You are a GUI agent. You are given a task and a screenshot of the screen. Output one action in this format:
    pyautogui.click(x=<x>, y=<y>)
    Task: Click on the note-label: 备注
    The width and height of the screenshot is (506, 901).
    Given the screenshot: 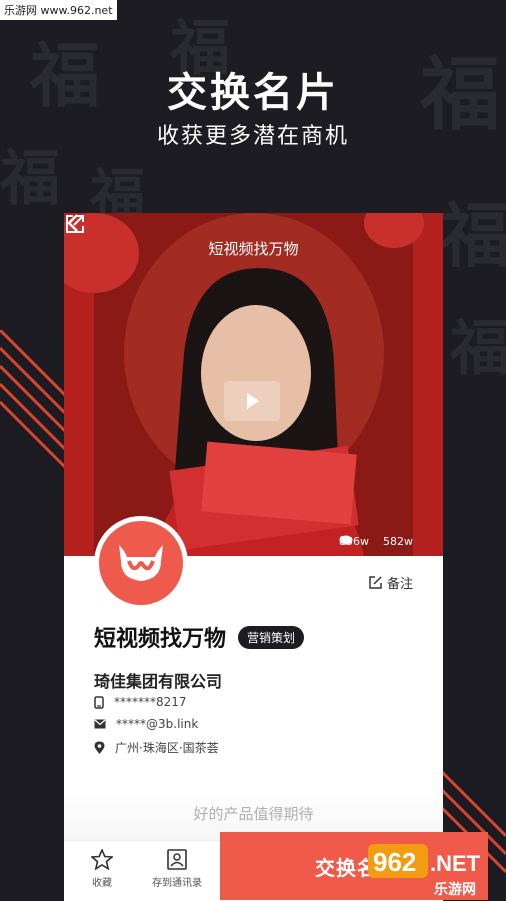 What is the action you would take?
    pyautogui.click(x=399, y=584)
    